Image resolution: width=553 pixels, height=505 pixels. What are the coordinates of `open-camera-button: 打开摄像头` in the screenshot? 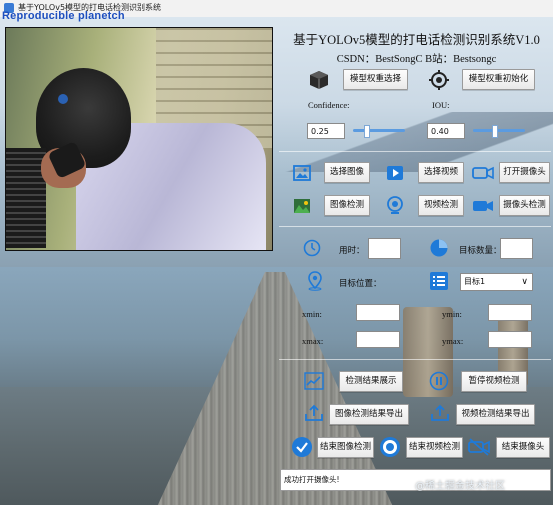 It's located at (524, 172).